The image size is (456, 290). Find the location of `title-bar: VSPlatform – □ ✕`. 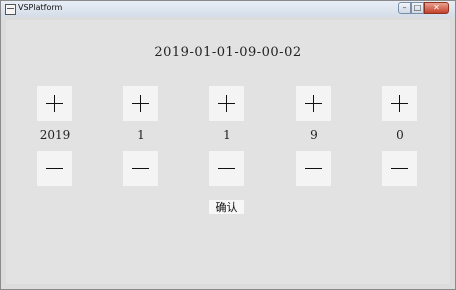

title-bar: VSPlatform – □ ✕ is located at coordinates (228, 9).